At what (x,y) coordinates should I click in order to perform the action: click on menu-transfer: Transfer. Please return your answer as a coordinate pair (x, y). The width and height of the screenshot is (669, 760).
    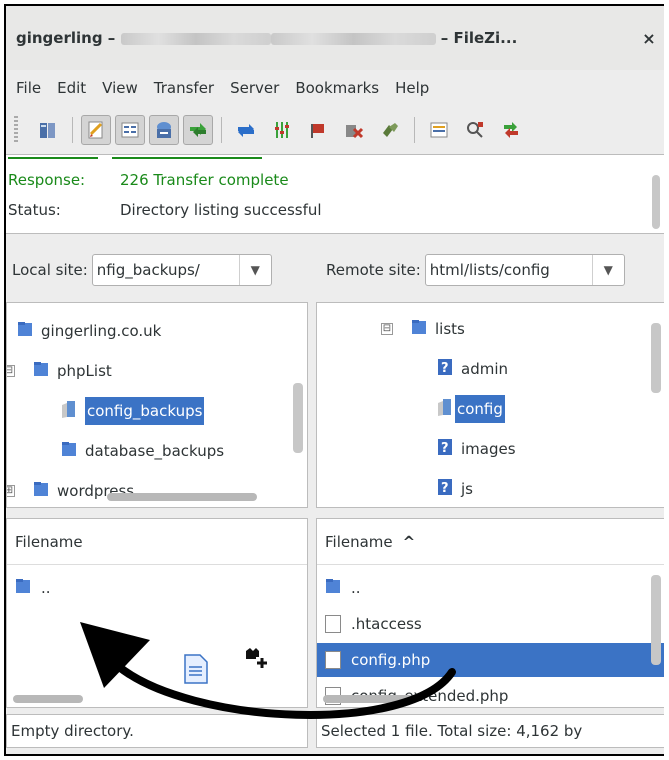
    Looking at the image, I should click on (184, 88).